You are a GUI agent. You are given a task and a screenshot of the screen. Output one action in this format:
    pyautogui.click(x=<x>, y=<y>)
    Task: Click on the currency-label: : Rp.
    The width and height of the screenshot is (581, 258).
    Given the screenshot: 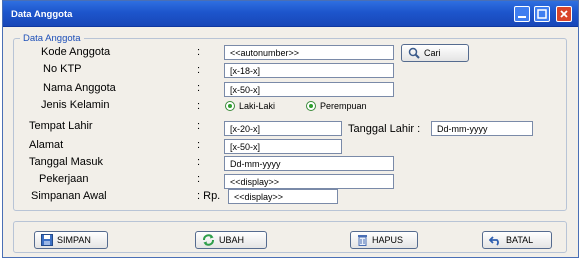 What is the action you would take?
    pyautogui.click(x=208, y=196)
    